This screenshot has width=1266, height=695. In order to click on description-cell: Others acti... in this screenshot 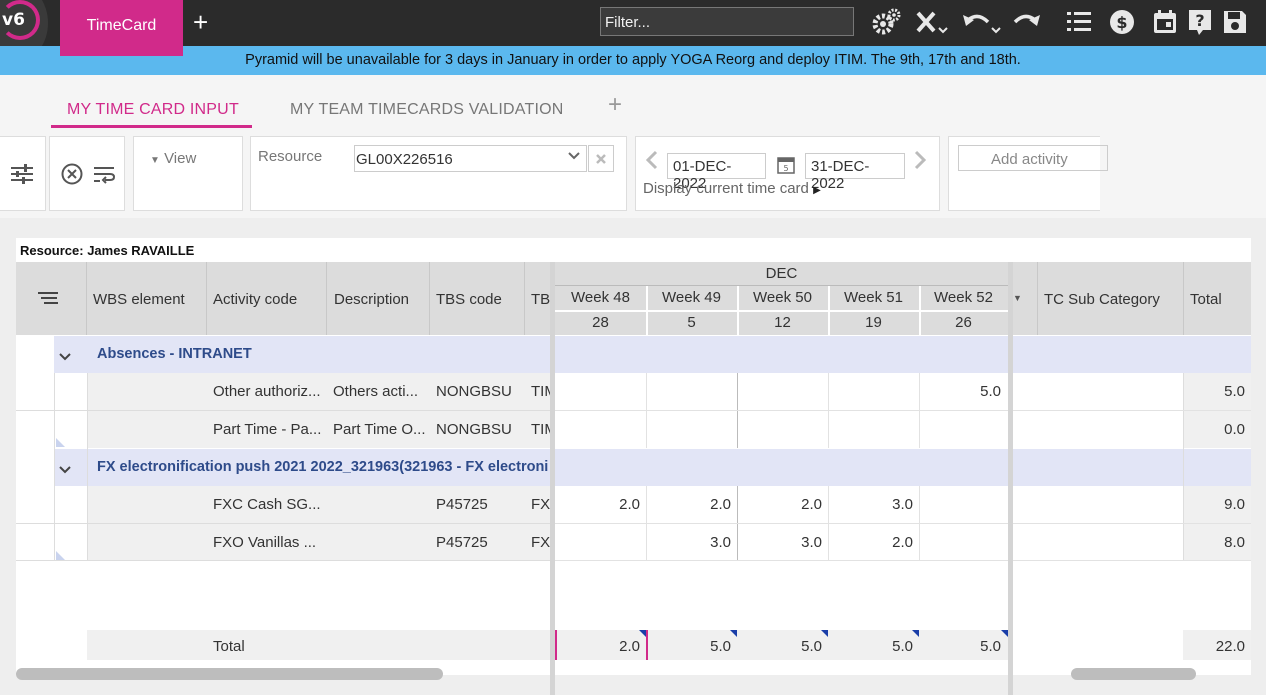, I will do `click(376, 391)`.